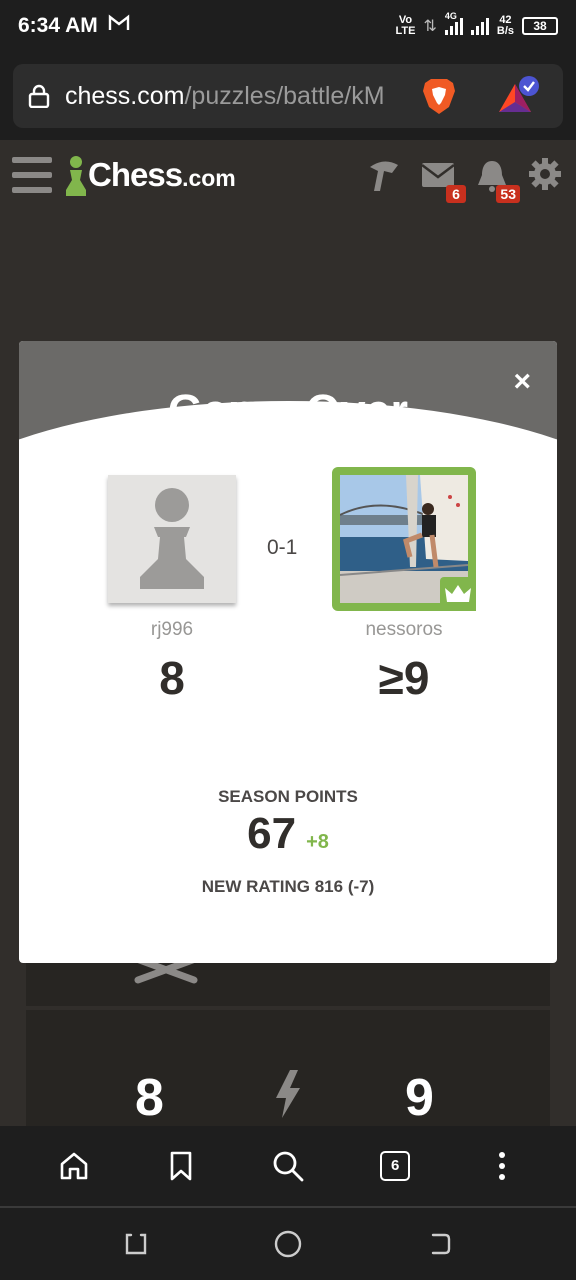  I want to click on browser-toolbar: chess.com/puzzles/battle/kM, so click(288, 96).